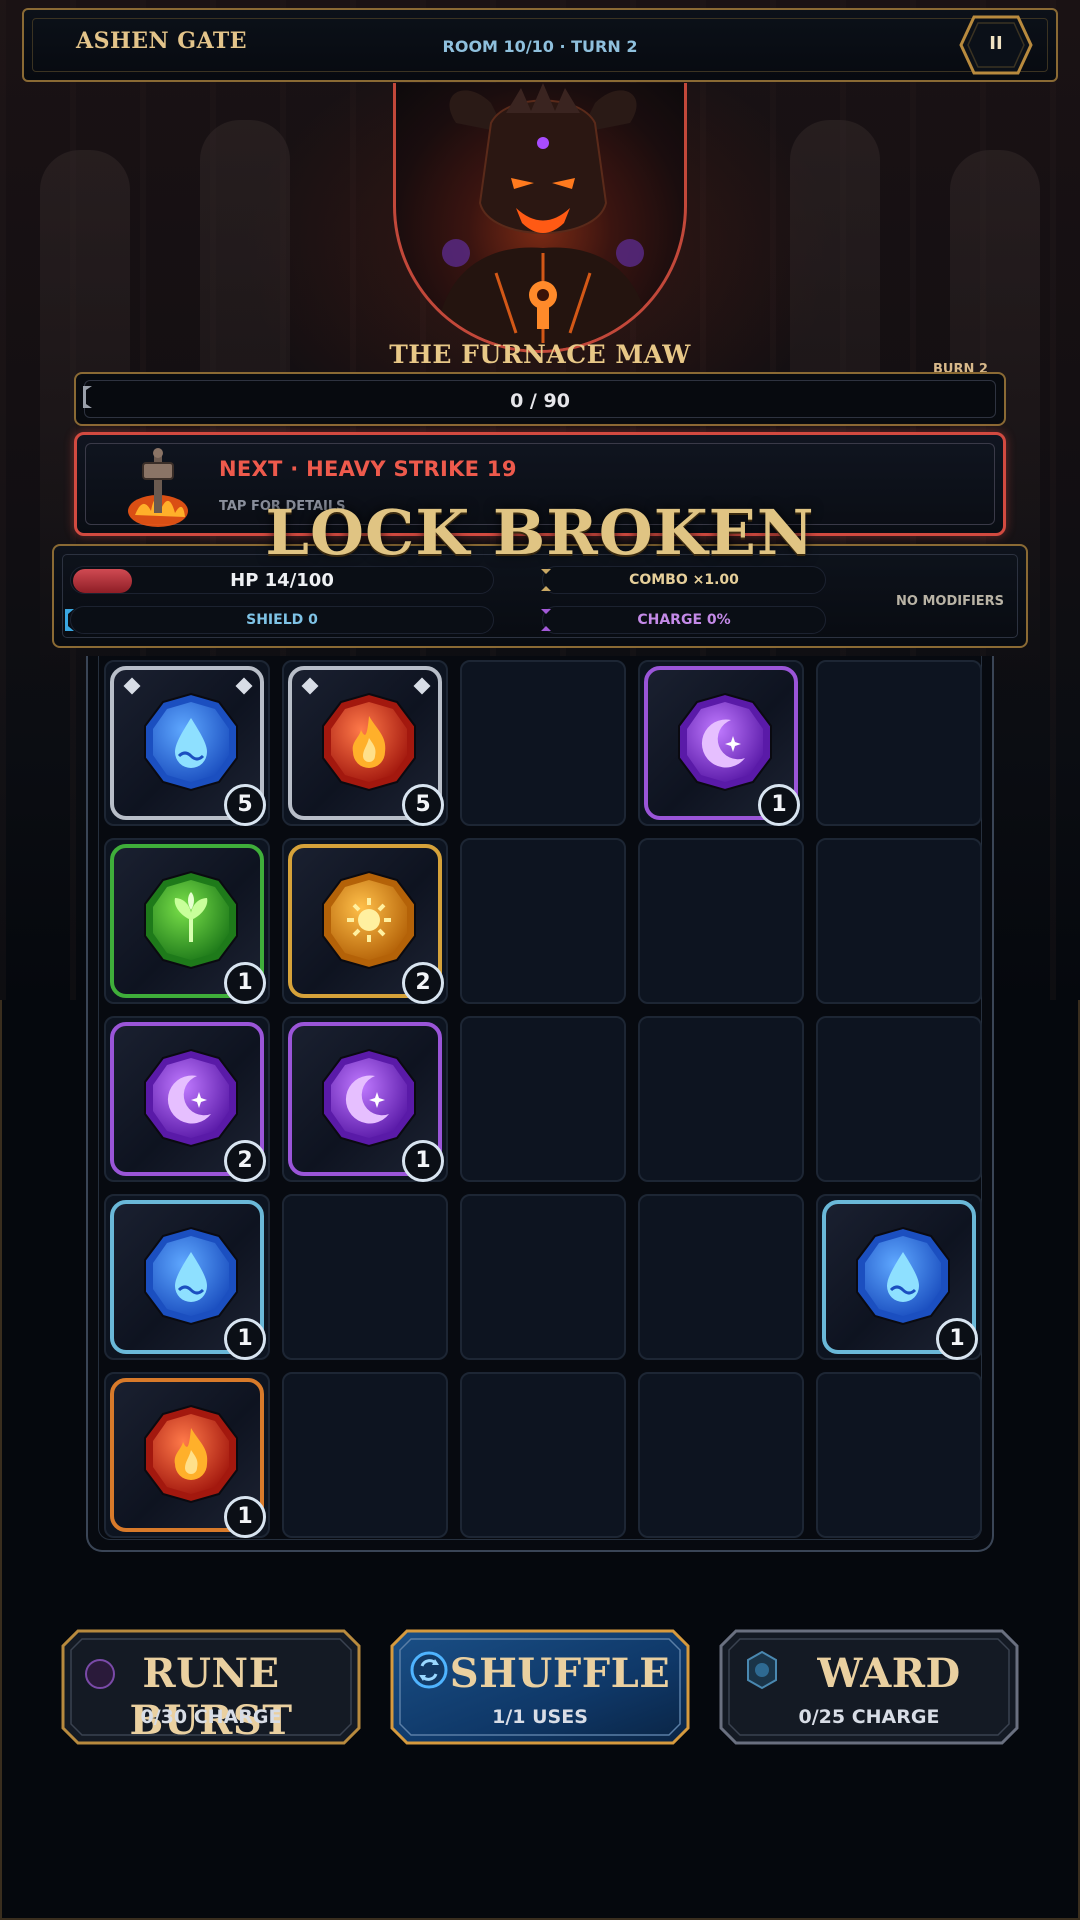 Image resolution: width=1080 pixels, height=1920 pixels. What do you see at coordinates (211, 1697) in the screenshot?
I see `ability-name: RUNE BURST` at bounding box center [211, 1697].